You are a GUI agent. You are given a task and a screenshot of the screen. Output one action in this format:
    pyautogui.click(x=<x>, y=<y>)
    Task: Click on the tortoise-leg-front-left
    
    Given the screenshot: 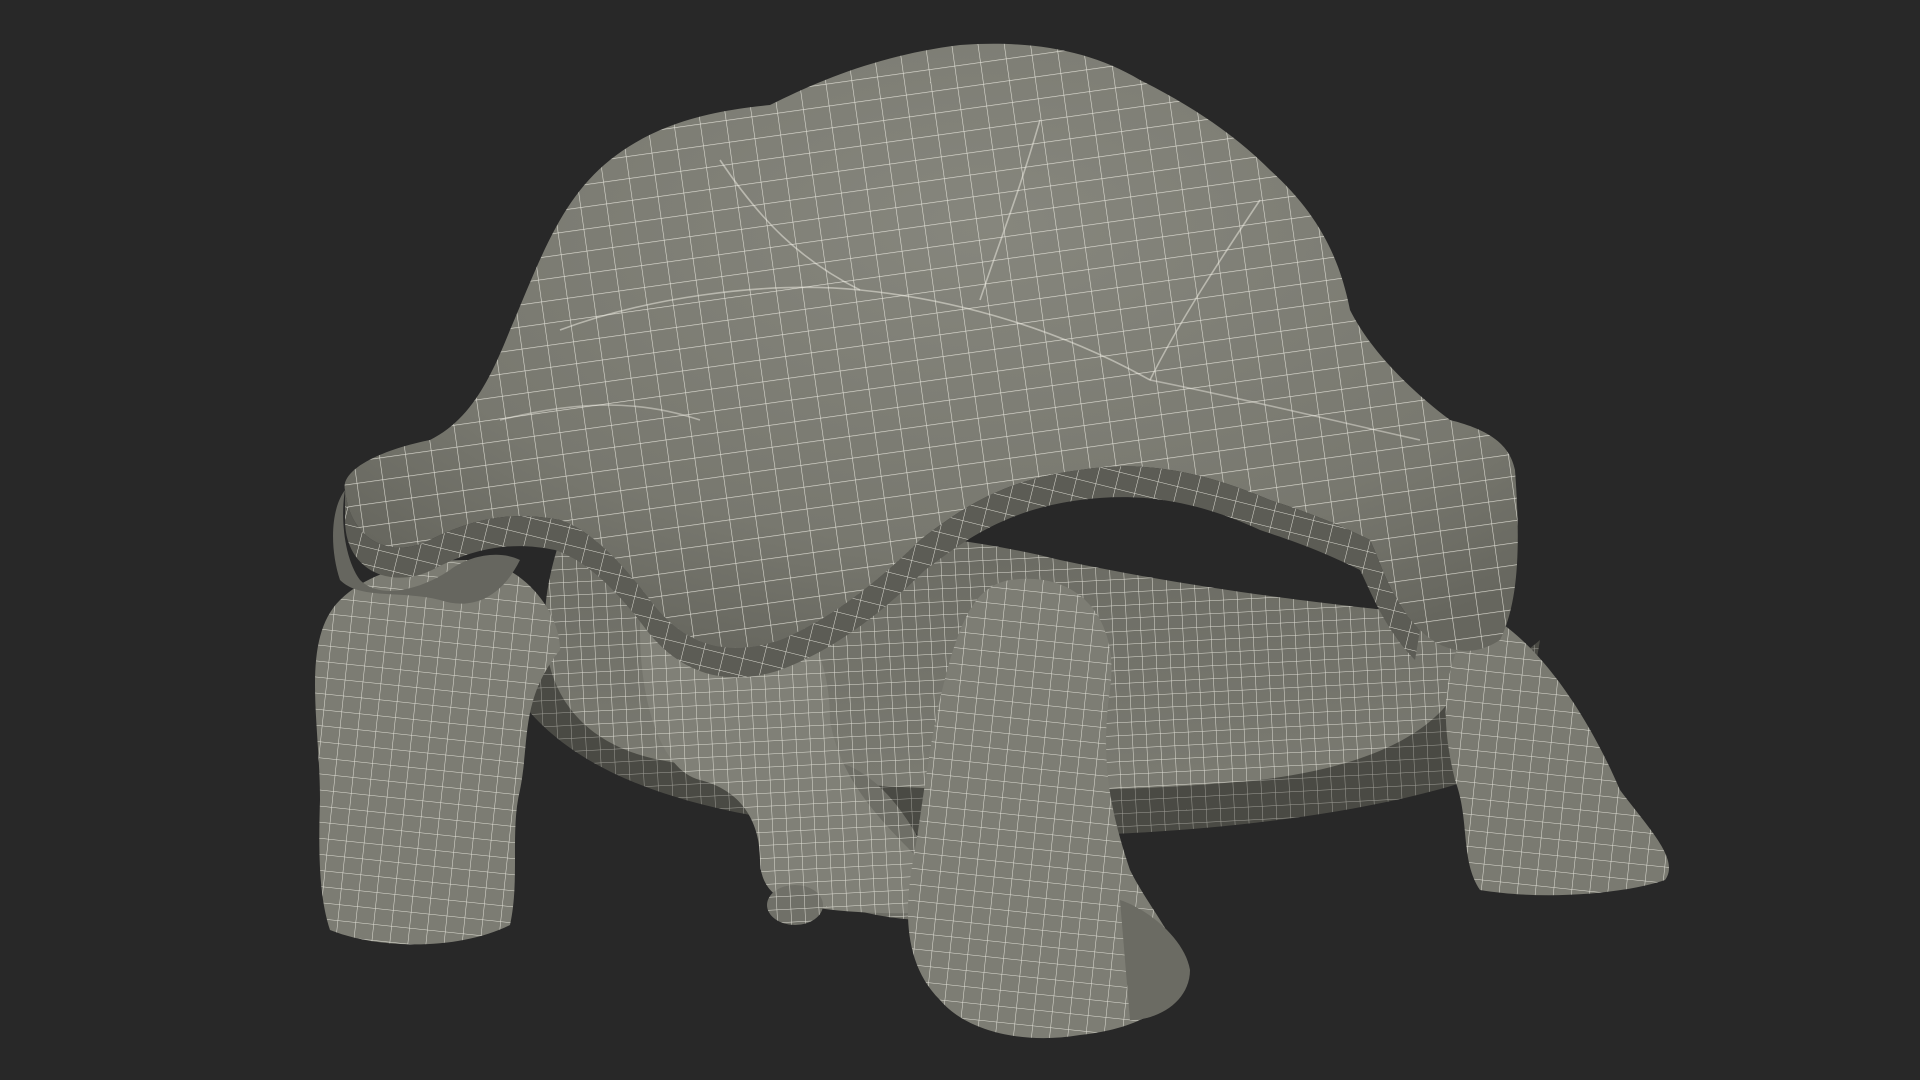 What is the action you would take?
    pyautogui.click(x=437, y=752)
    